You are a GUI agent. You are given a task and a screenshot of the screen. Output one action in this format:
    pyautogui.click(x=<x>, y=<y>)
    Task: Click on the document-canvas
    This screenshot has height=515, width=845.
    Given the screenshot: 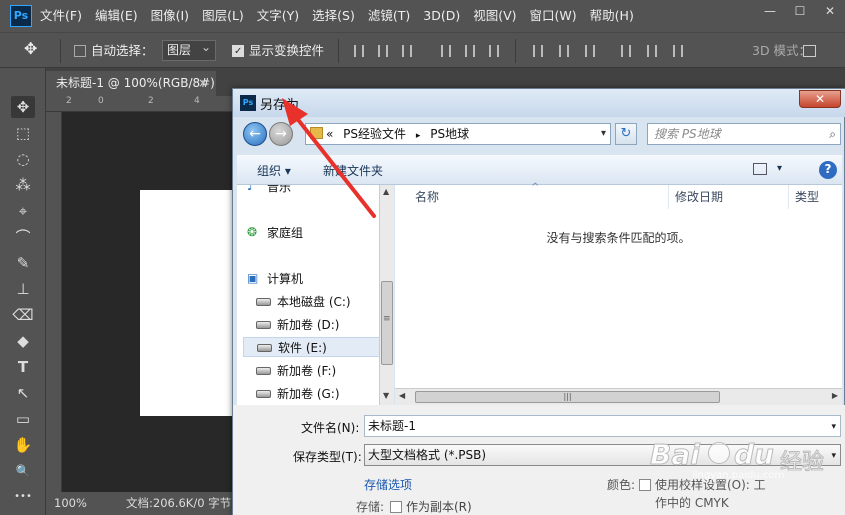 What is the action you would take?
    pyautogui.click(x=190, y=303)
    